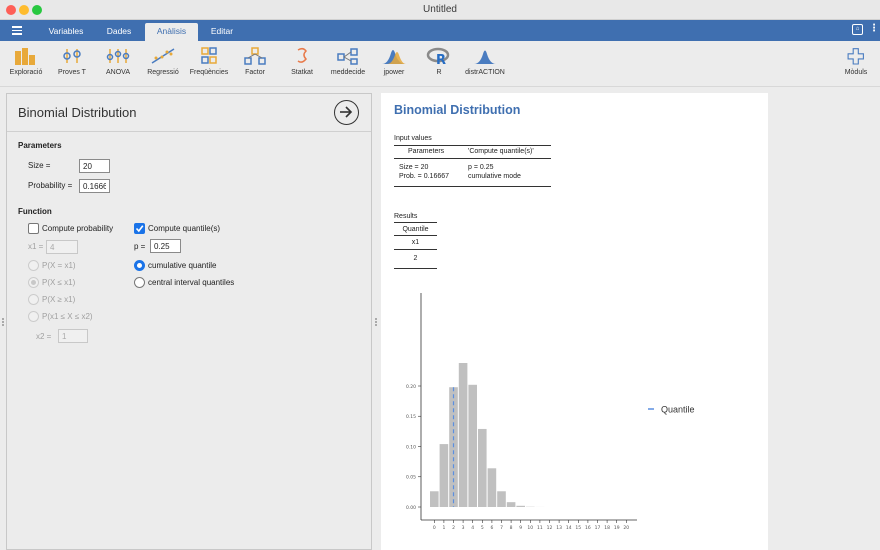 The height and width of the screenshot is (550, 880). What do you see at coordinates (550, 528) in the screenshot?
I see `x-tick-label: 12` at bounding box center [550, 528].